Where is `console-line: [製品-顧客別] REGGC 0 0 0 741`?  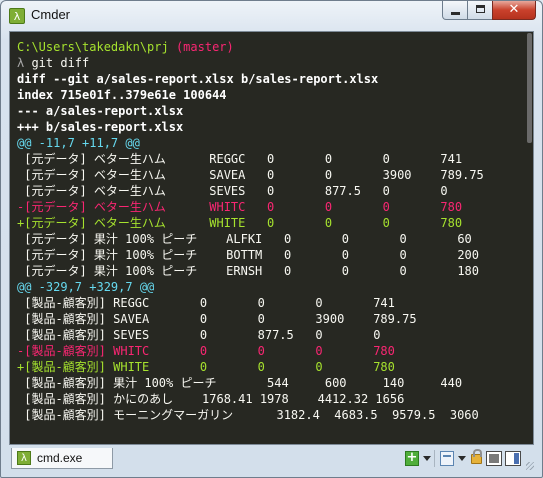 console-line: [製品-顧客別] REGGC 0 0 0 741 is located at coordinates (250, 303).